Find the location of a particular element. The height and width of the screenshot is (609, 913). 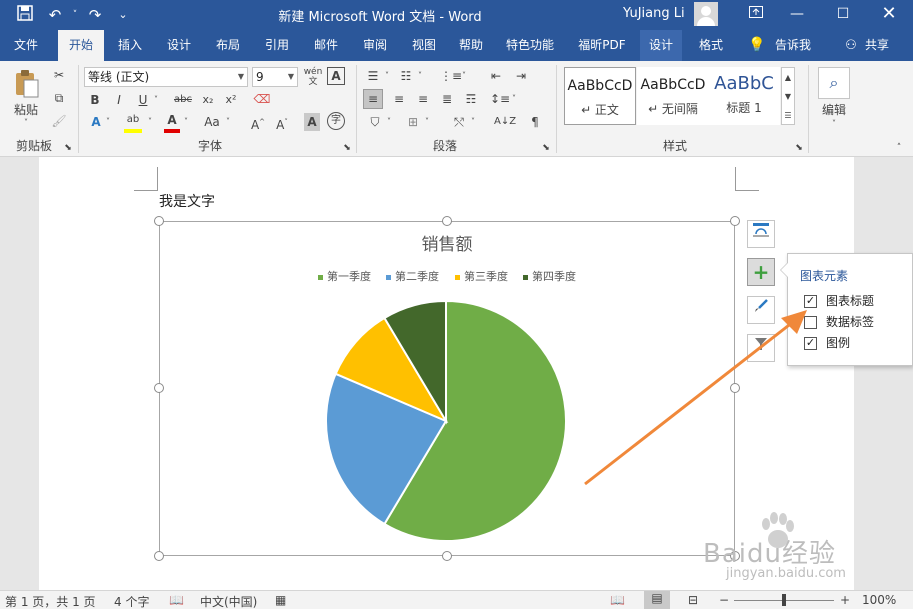

customize-quick-access-icon: ⌄ is located at coordinates (123, 15).